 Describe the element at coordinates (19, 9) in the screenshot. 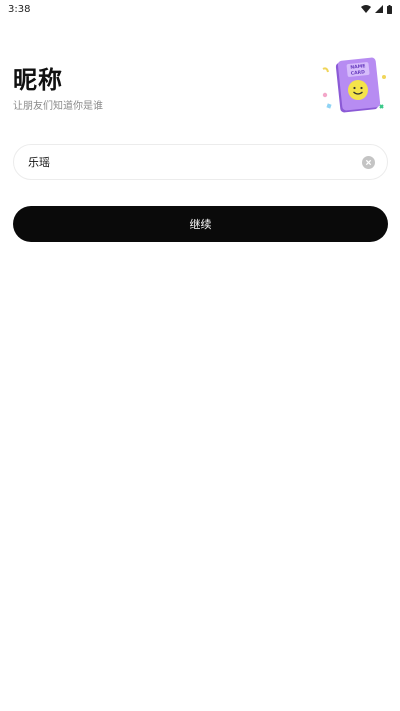

I see `status-time: 3:38` at that location.